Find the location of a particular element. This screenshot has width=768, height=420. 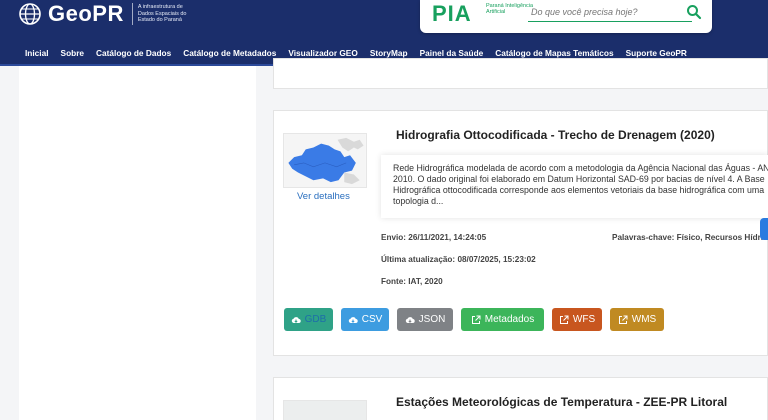

download-csv-button: CSV is located at coordinates (365, 319).